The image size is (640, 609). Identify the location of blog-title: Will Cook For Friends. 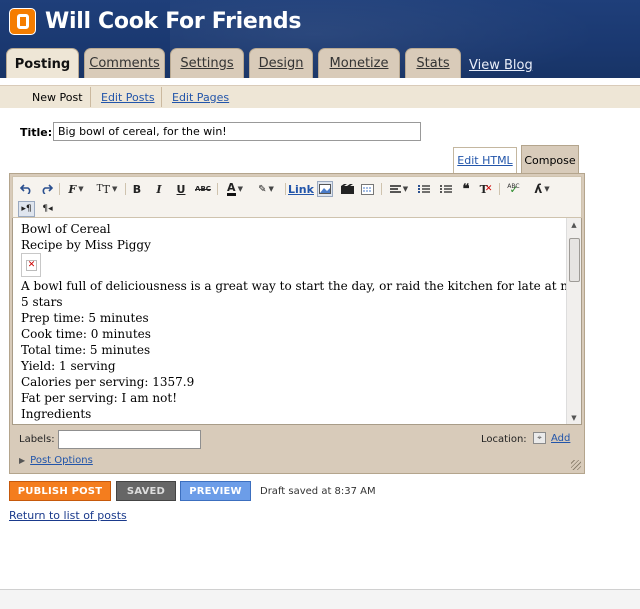
(173, 21).